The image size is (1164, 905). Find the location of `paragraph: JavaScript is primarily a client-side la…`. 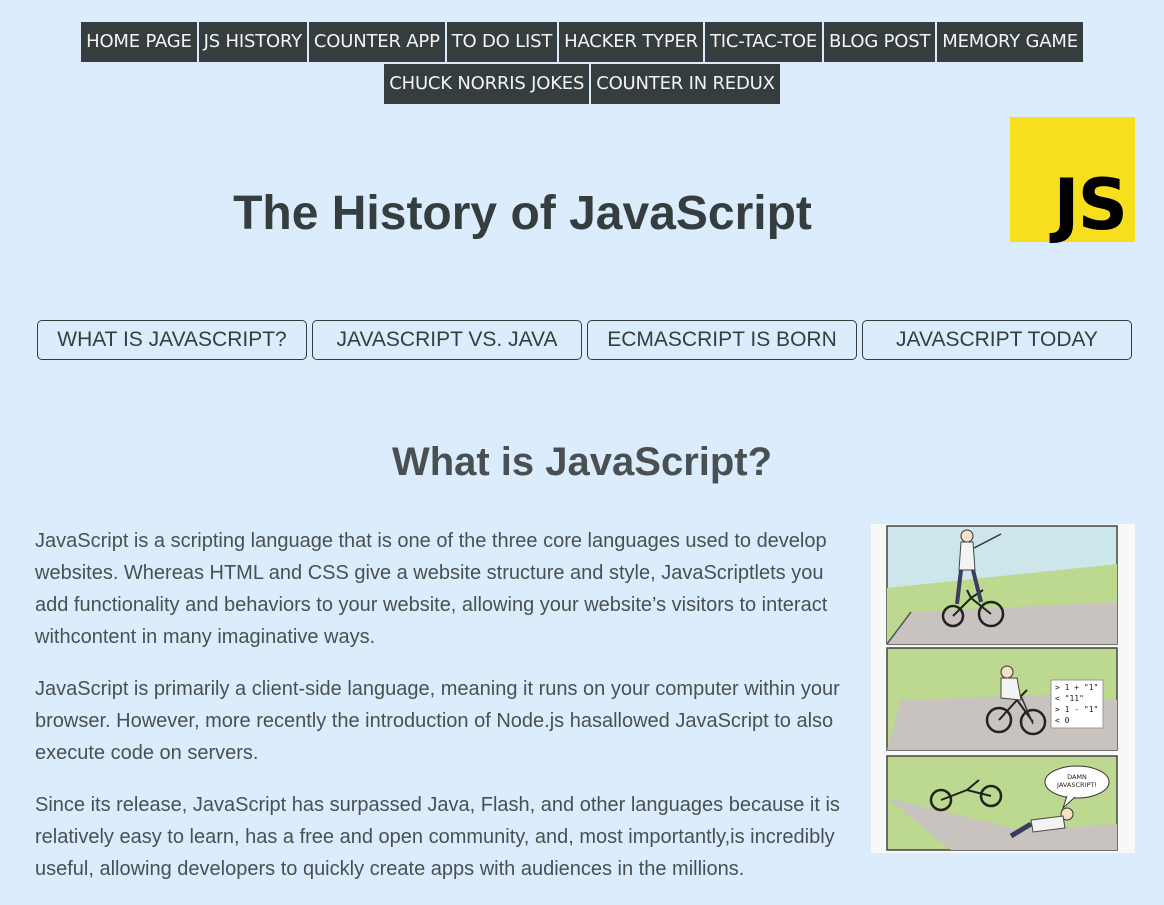

paragraph: JavaScript is primarily a client-side la… is located at coordinates (437, 721).